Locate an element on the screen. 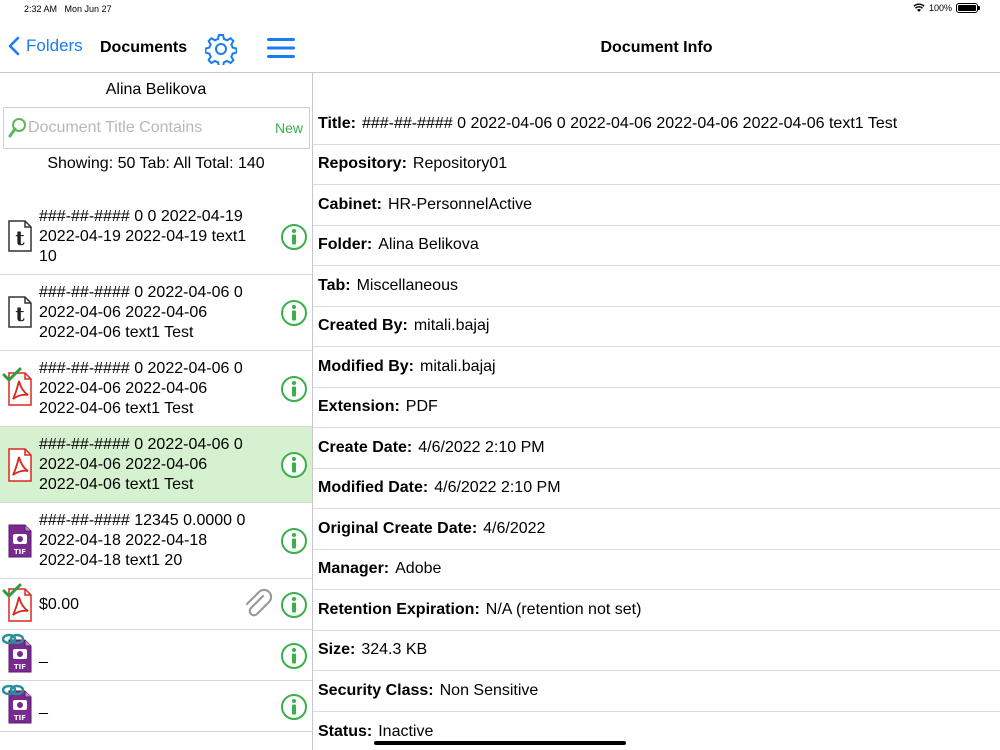 This screenshot has height=750, width=1000. status-right: 100% is located at coordinates (946, 8).